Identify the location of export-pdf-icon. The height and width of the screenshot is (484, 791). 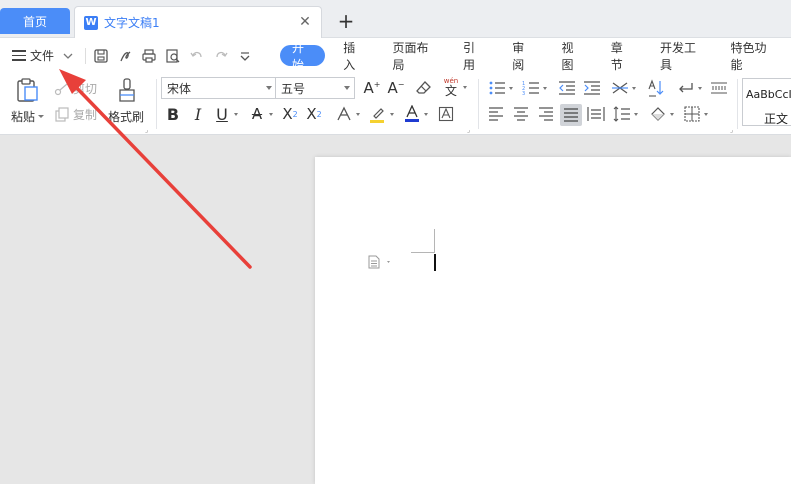
(125, 56).